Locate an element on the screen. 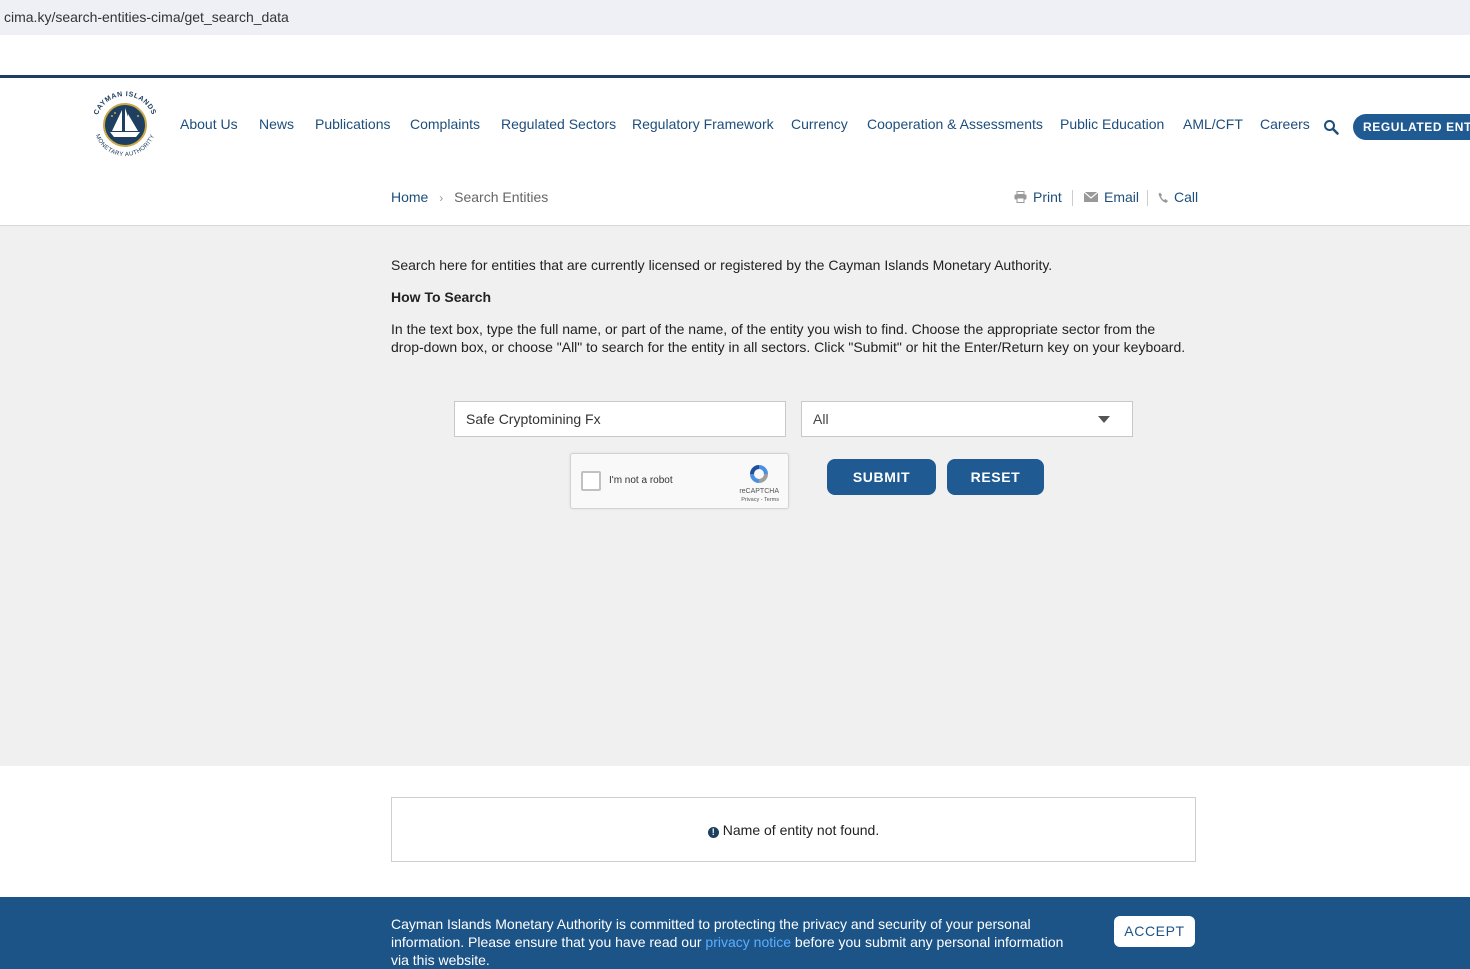  sector-selected-value: All is located at coordinates (821, 419).